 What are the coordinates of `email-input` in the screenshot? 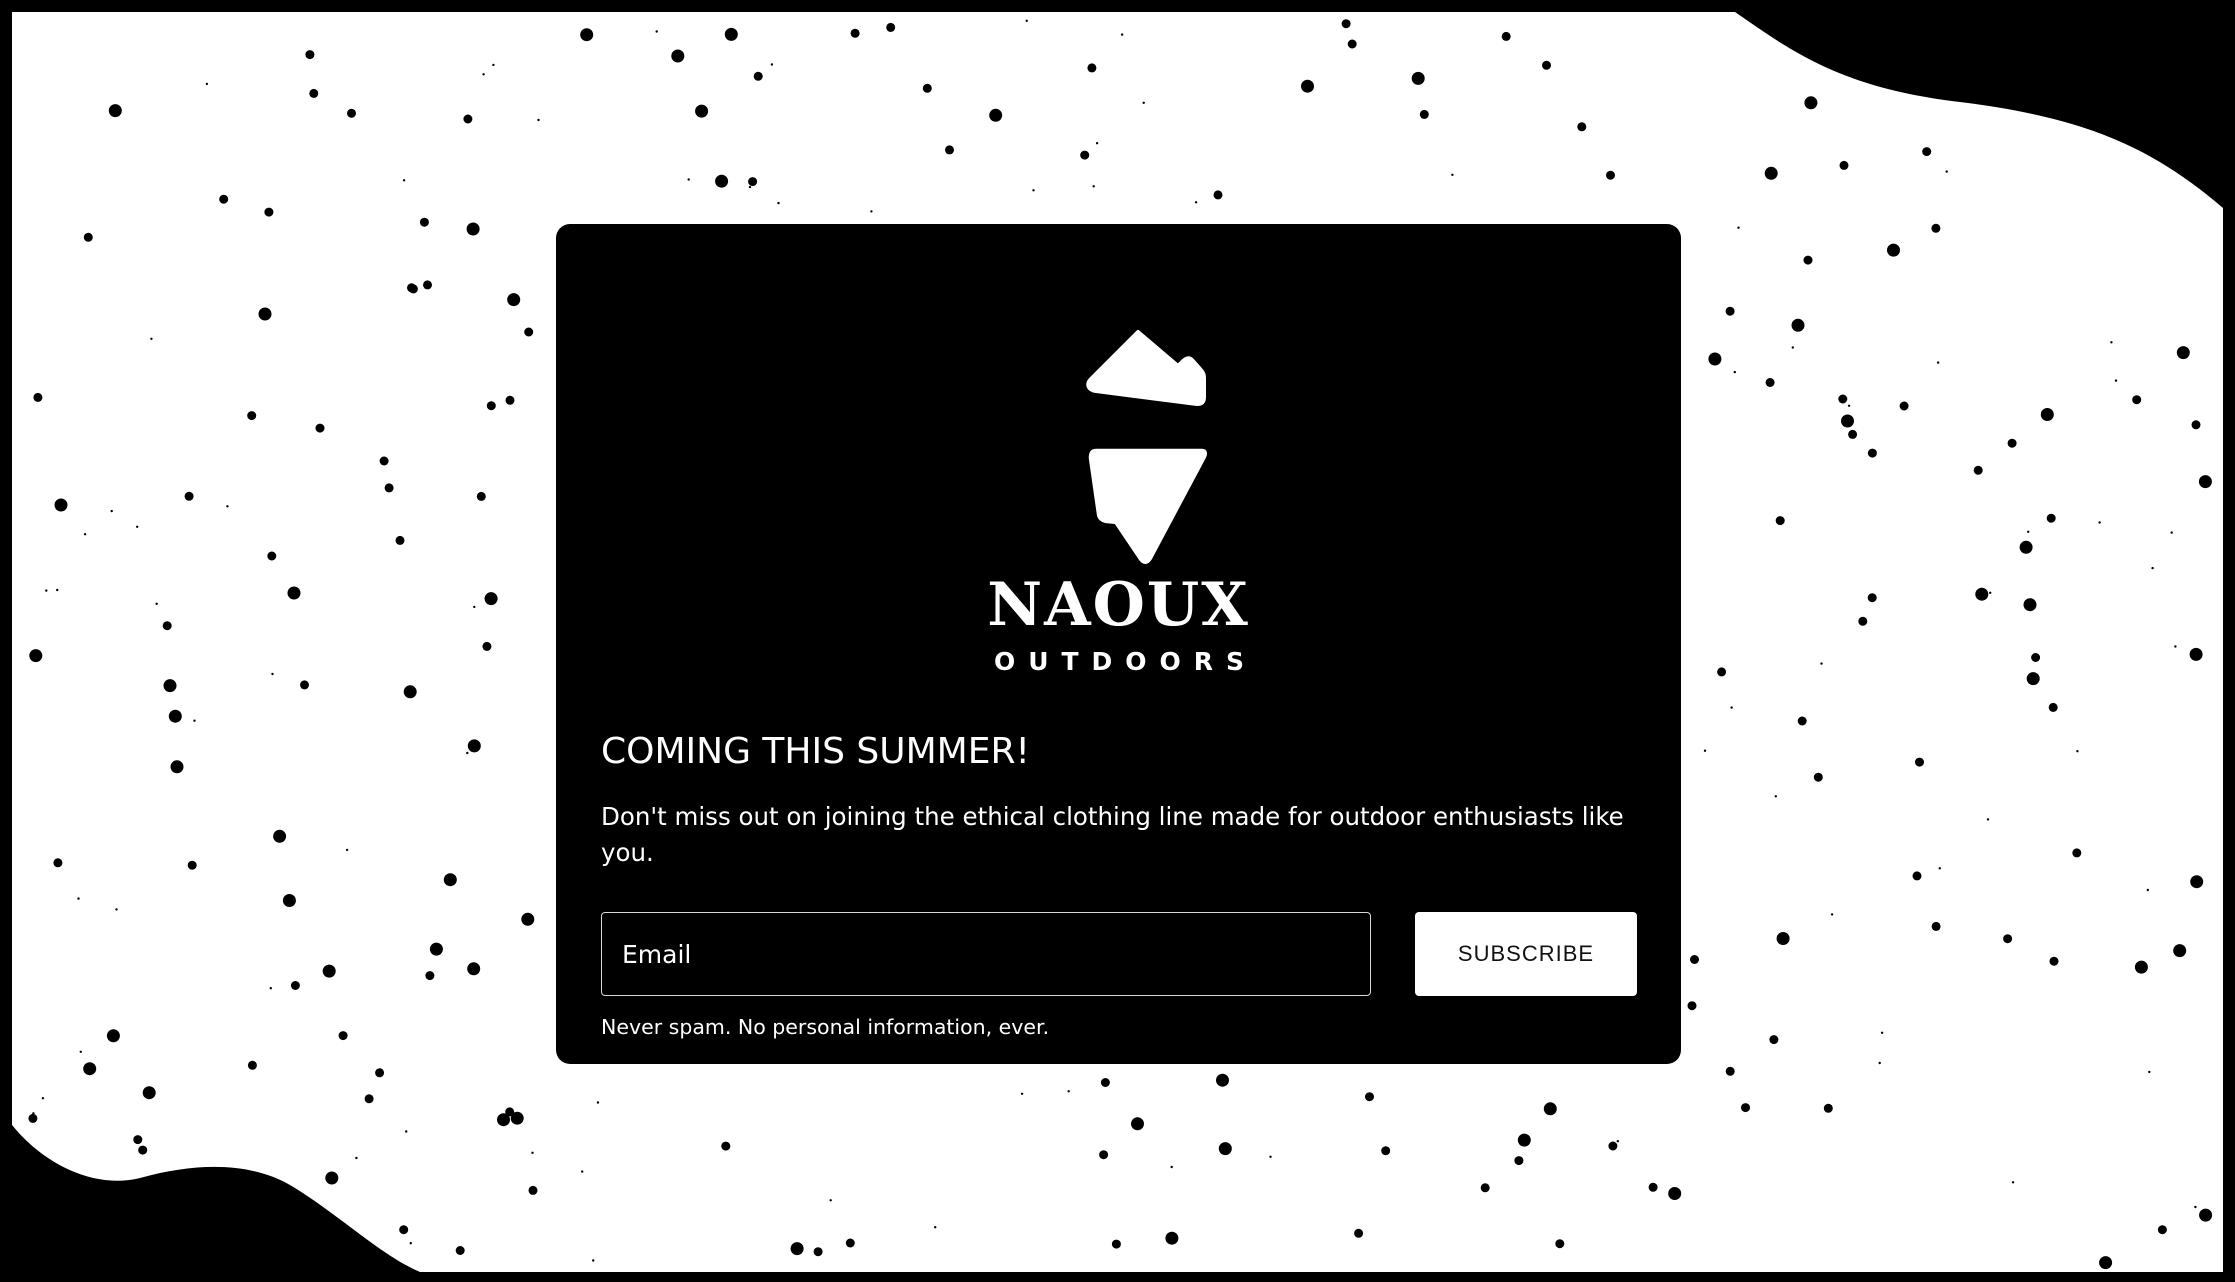 It's located at (986, 954).